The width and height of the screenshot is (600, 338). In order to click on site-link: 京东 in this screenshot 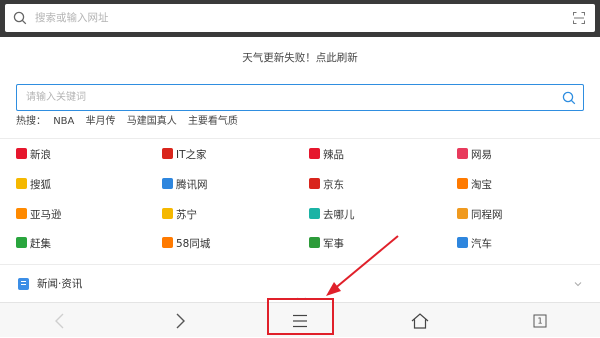, I will do `click(326, 185)`.